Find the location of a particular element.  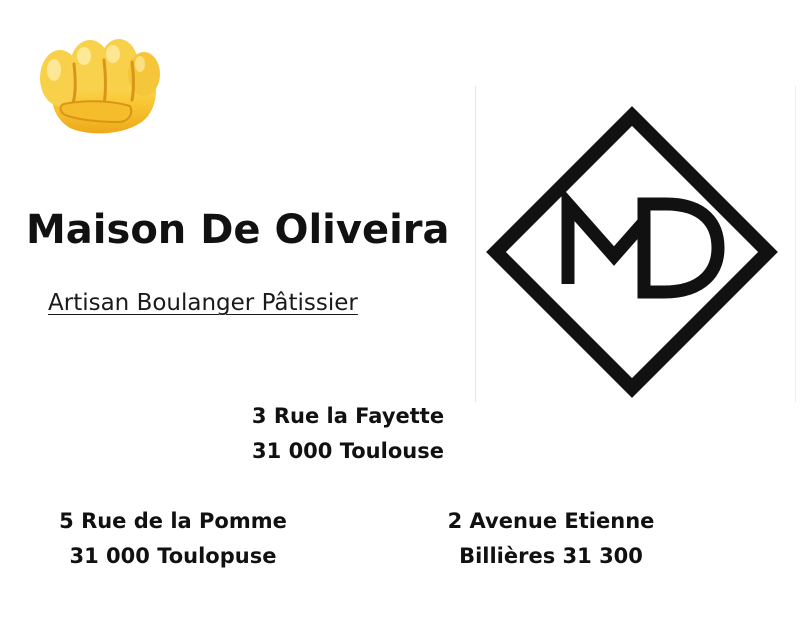

address-line: 31 000 Toulouse is located at coordinates (348, 451).